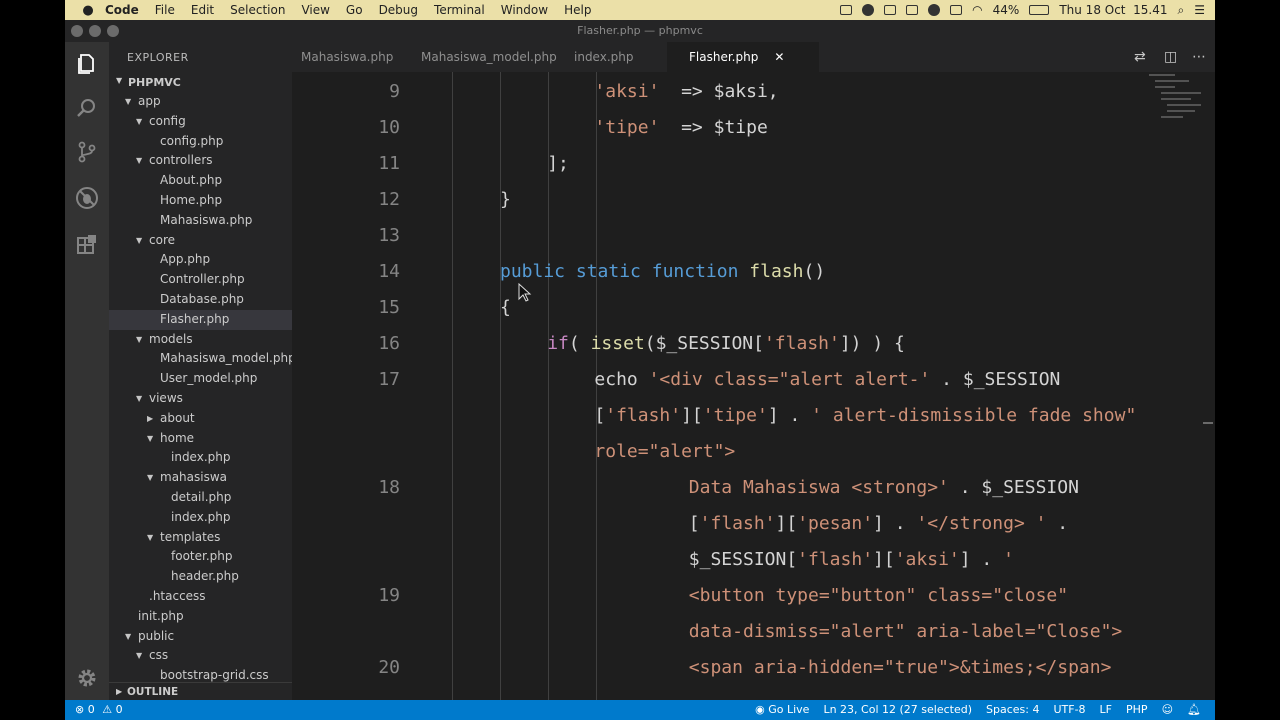 This screenshot has width=1280, height=720. What do you see at coordinates (200, 617) in the screenshot?
I see `tree-file: init.php` at bounding box center [200, 617].